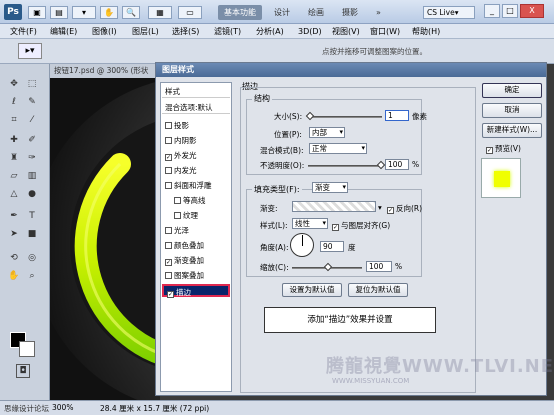  I want to click on position-dropdown: 内部, so click(327, 132).